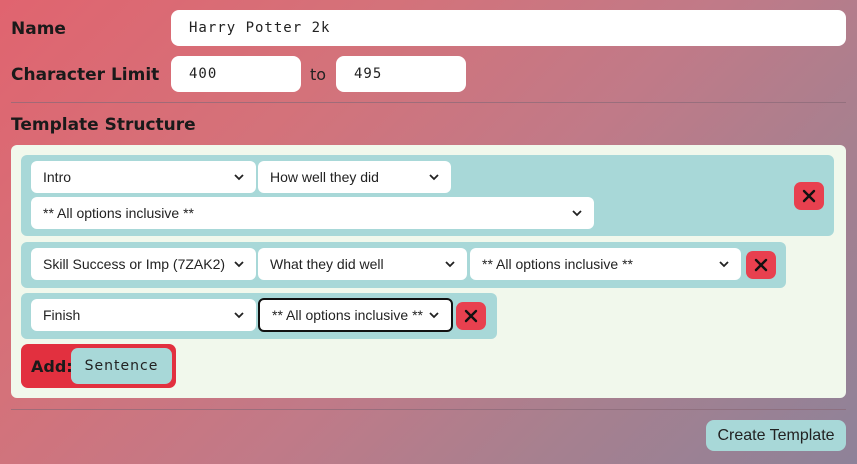 Image resolution: width=857 pixels, height=464 pixels. I want to click on select-value: How well they did, so click(324, 177).